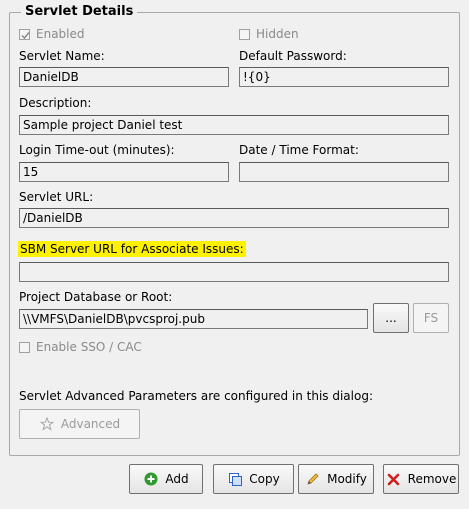  Describe the element at coordinates (124, 77) in the screenshot. I see `servlet-name-input: DanielDB` at that location.